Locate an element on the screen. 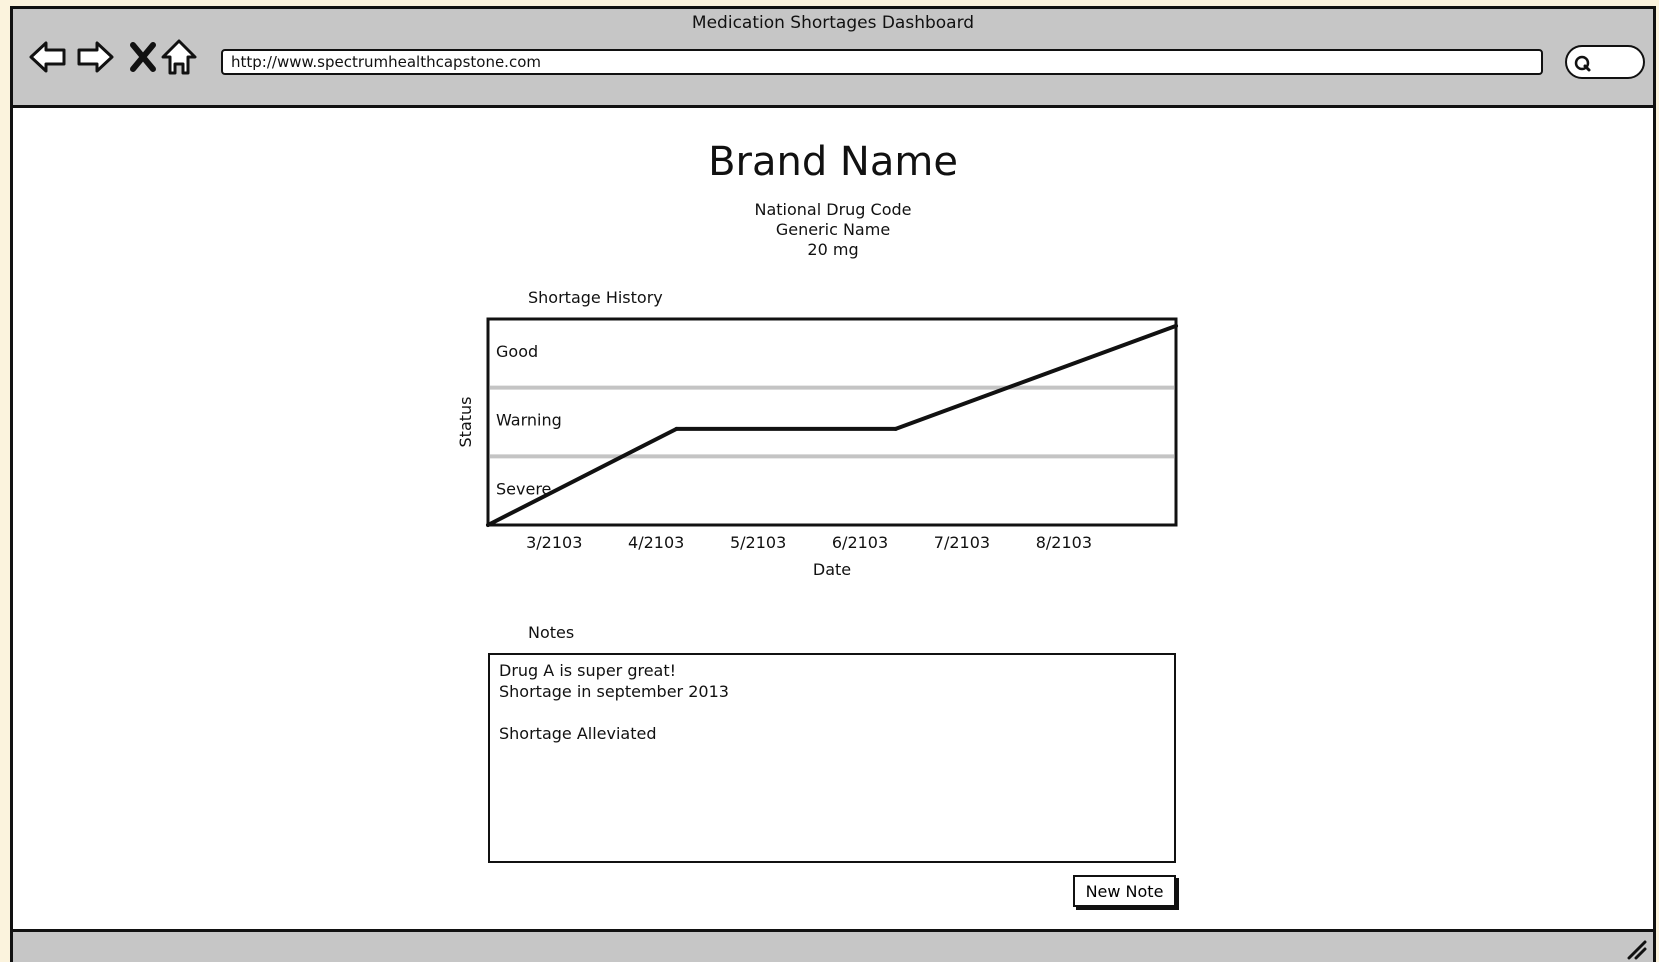  status-band-label: Good is located at coordinates (517, 351).